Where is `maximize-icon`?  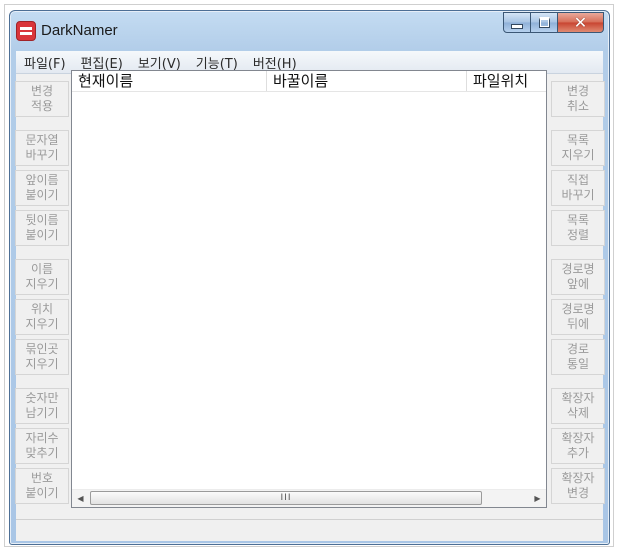 maximize-icon is located at coordinates (544, 22).